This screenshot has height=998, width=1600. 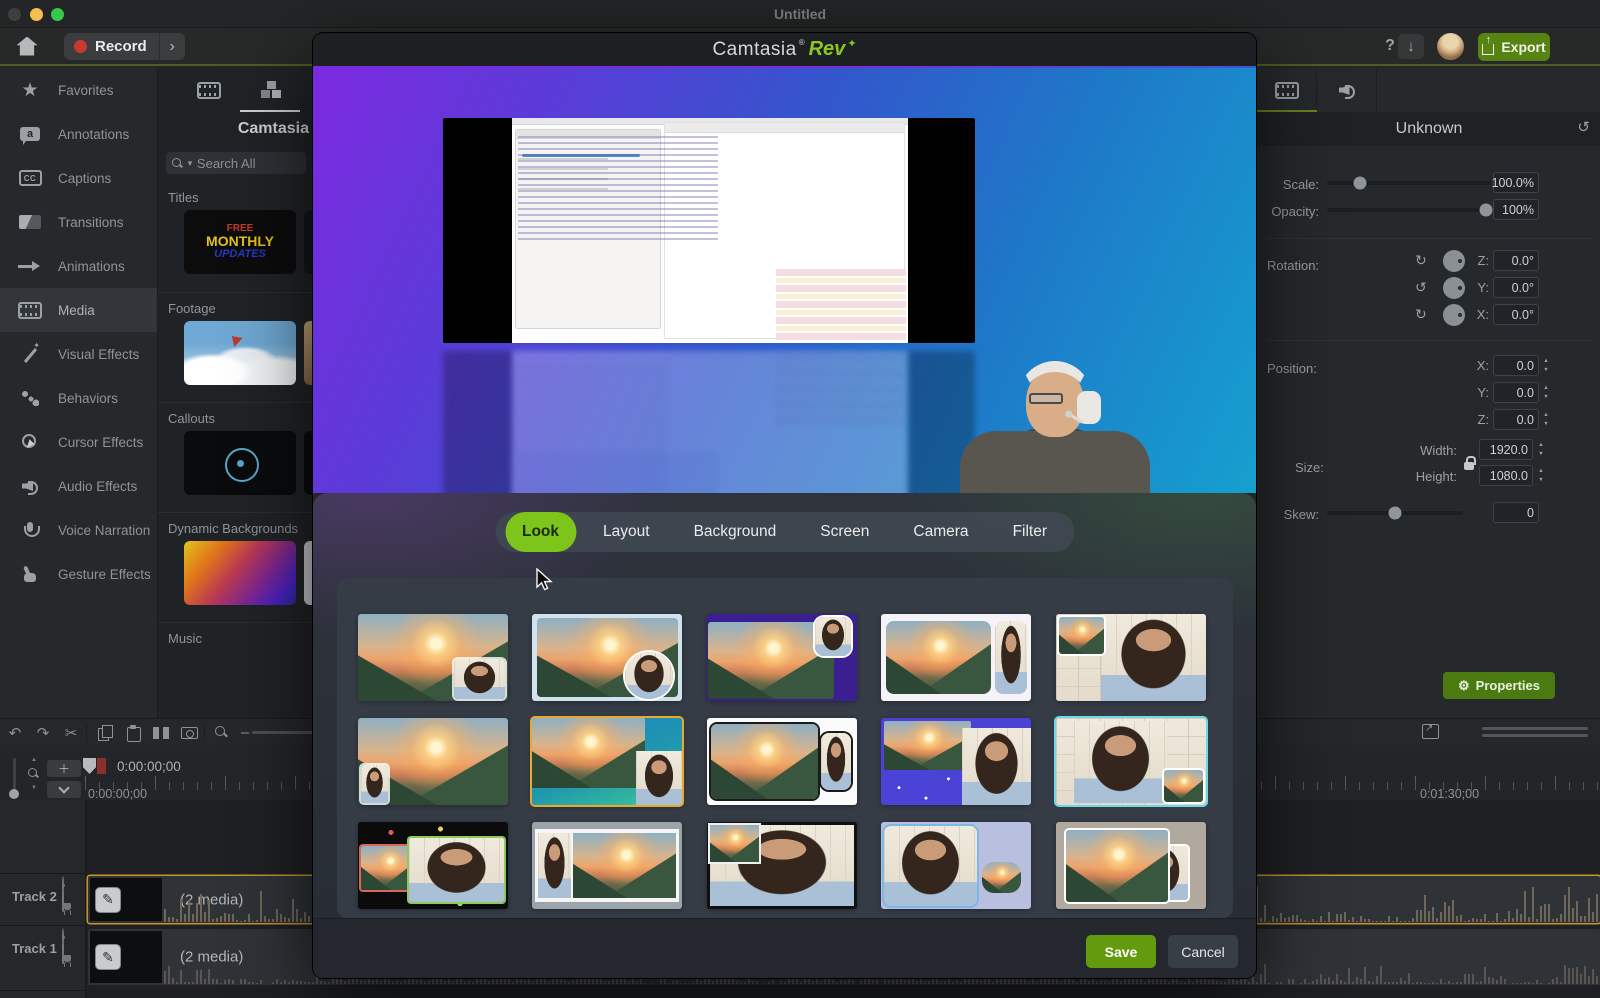 What do you see at coordinates (189, 732) in the screenshot?
I see `screenshot-icon` at bounding box center [189, 732].